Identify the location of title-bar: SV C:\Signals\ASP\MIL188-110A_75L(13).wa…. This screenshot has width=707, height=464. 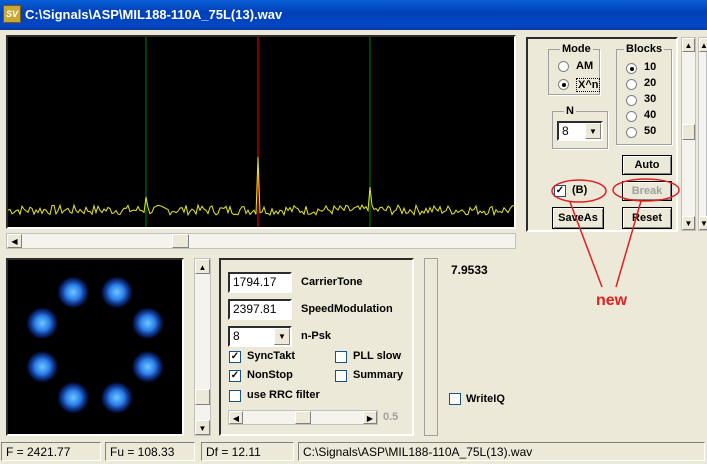
(353, 15).